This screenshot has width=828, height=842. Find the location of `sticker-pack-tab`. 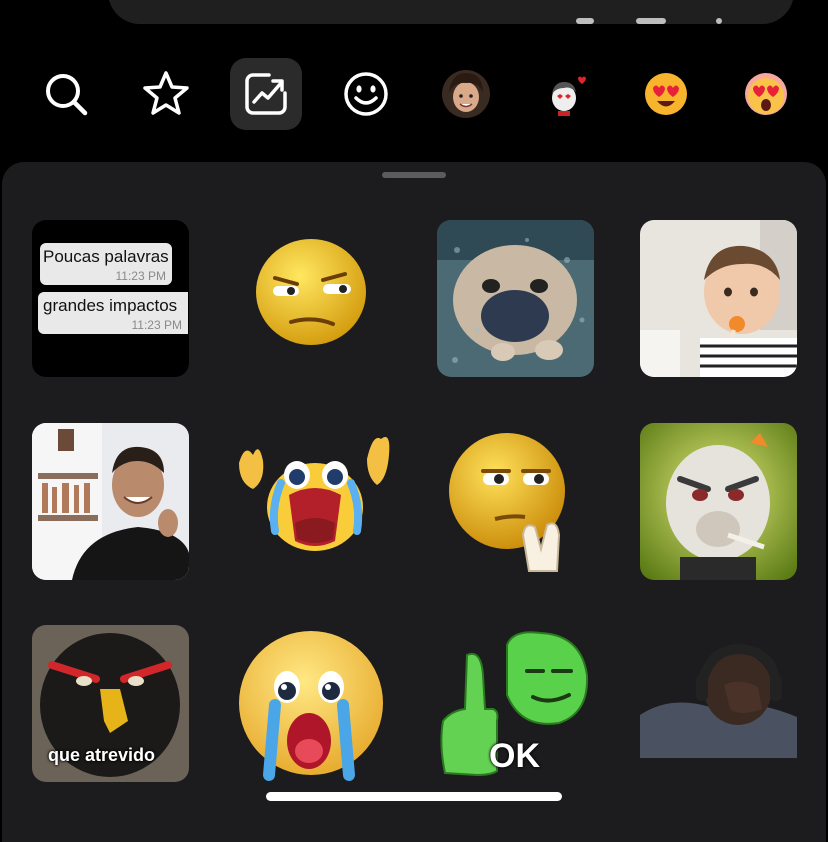

sticker-pack-tab is located at coordinates (566, 94).